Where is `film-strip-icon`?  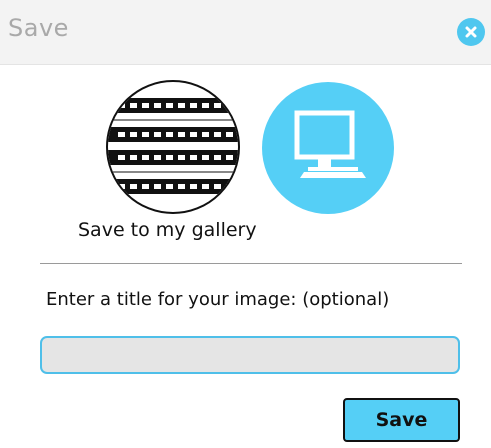 film-strip-icon is located at coordinates (173, 146).